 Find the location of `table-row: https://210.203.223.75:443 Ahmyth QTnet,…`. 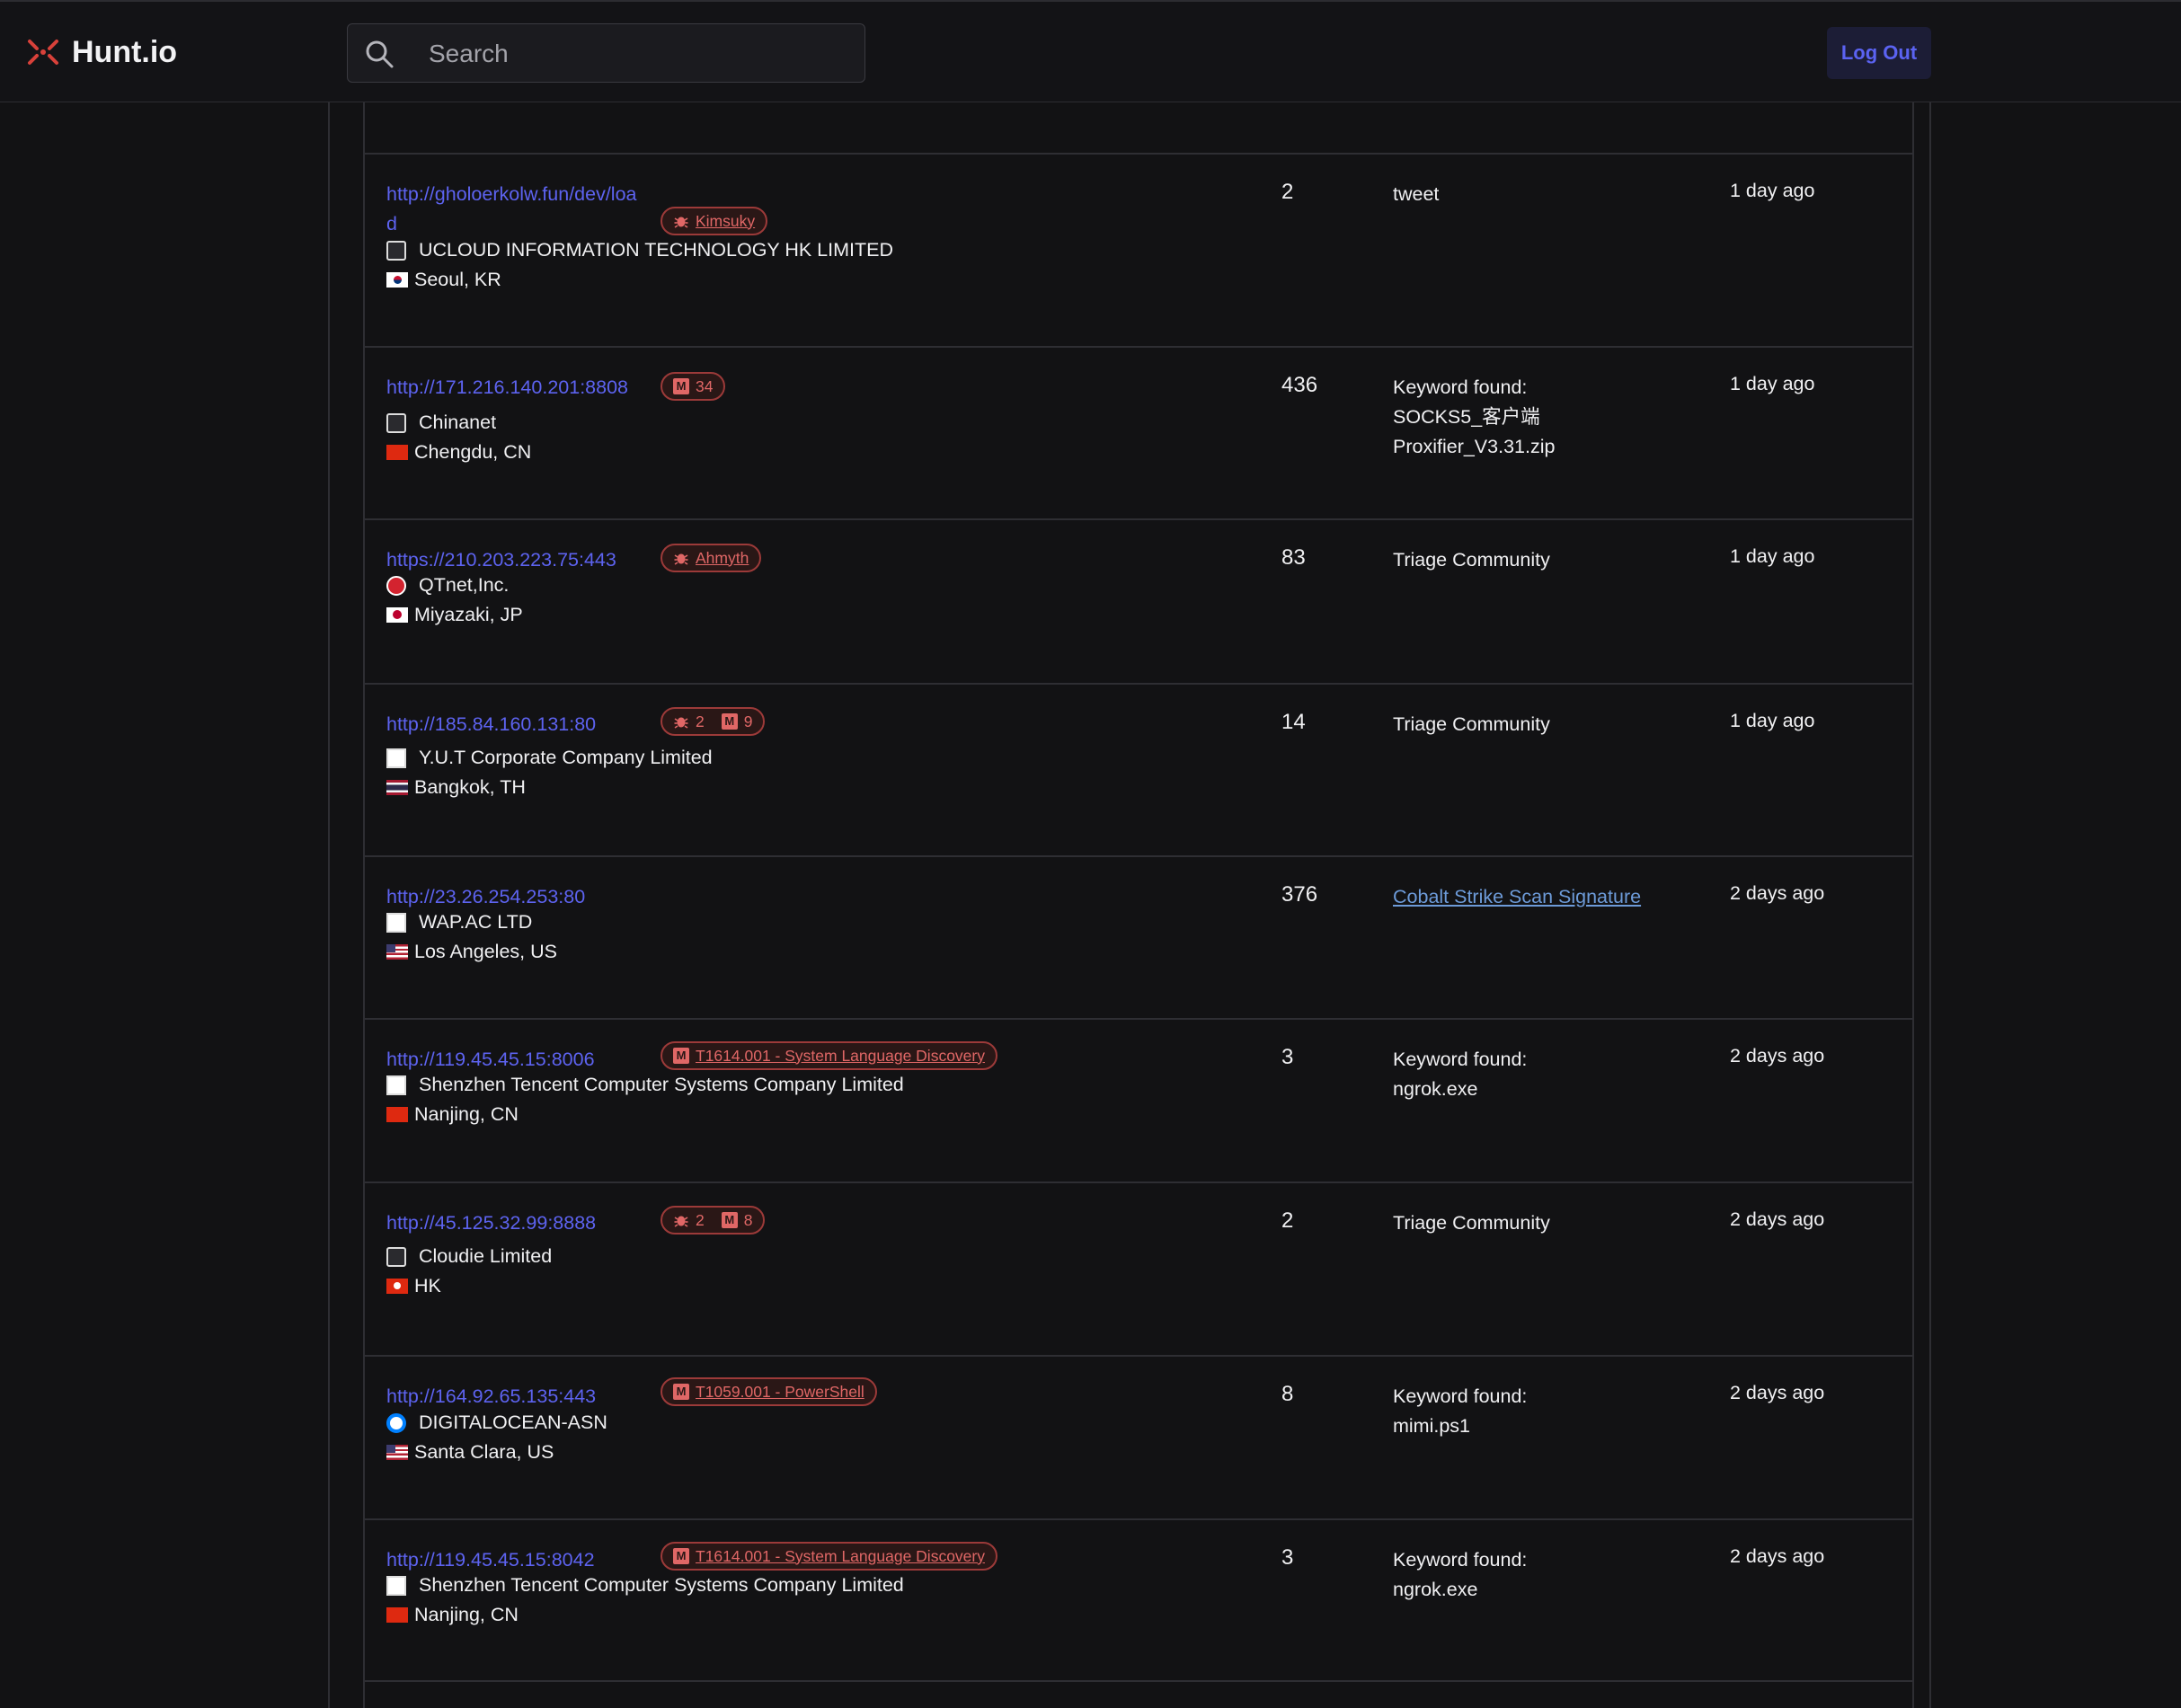

table-row: https://210.203.223.75:443 Ahmyth QTnet,… is located at coordinates (1138, 600).